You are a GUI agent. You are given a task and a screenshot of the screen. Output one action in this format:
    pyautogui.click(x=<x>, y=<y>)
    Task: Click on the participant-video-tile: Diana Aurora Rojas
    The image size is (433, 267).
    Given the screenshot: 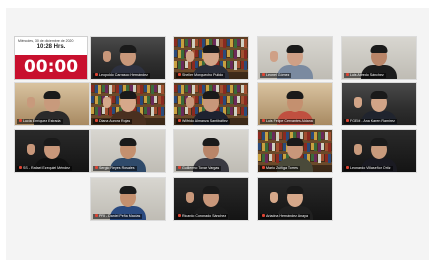 What is the action you would take?
    pyautogui.click(x=128, y=104)
    